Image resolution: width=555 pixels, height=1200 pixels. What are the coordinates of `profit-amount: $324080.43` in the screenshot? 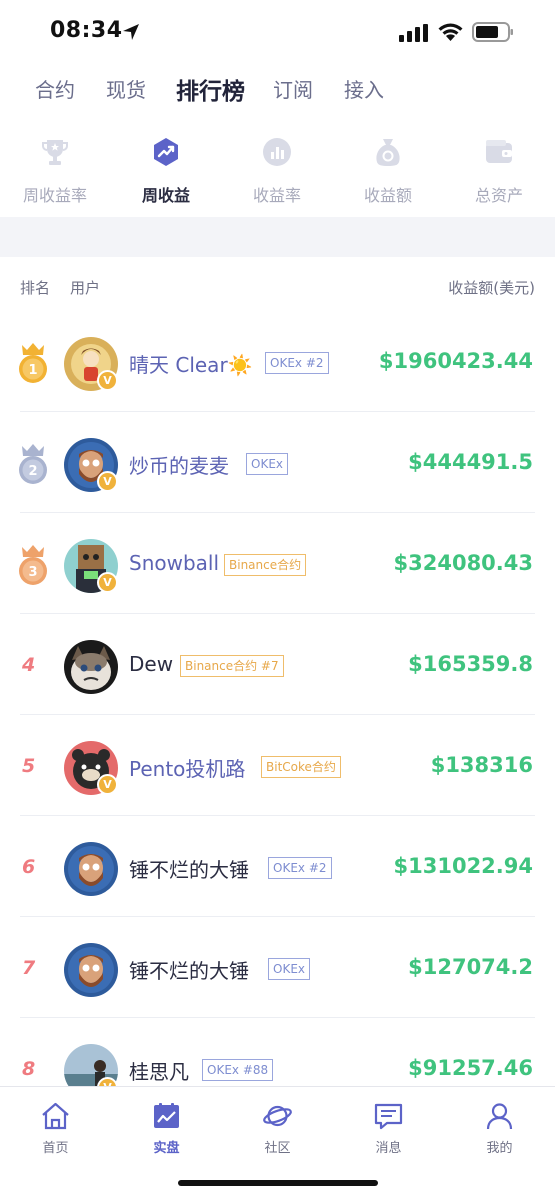 It's located at (463, 563).